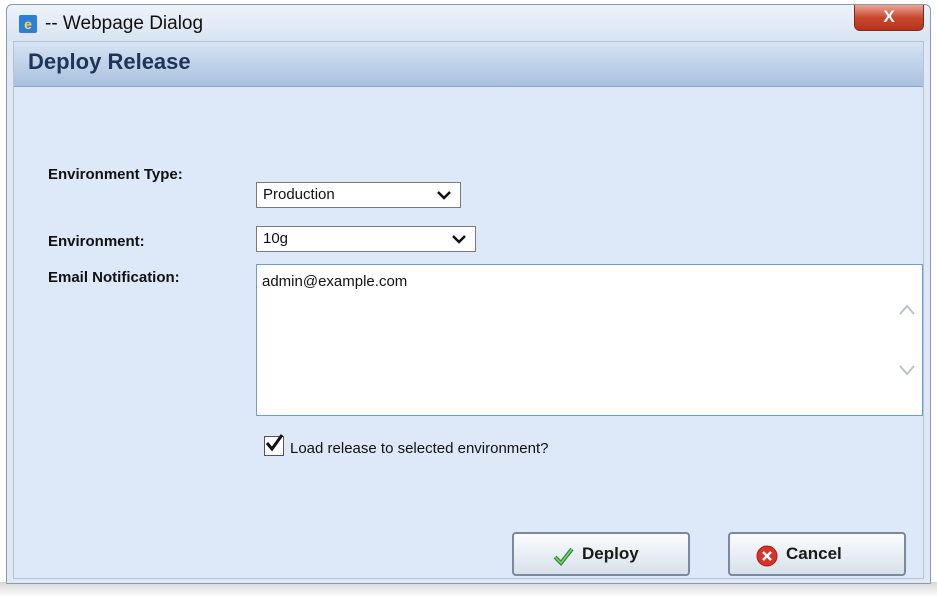 This screenshot has width=937, height=597. Describe the element at coordinates (563, 557) in the screenshot. I see `green-check-icon` at that location.